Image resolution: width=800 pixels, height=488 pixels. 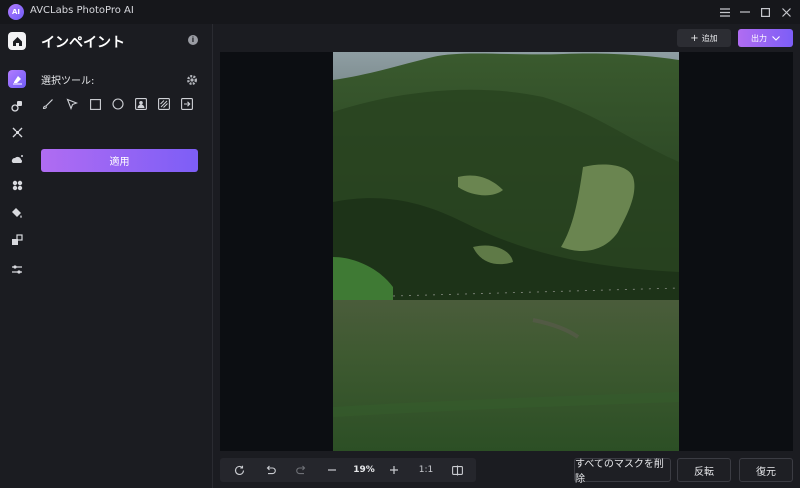 I want to click on object-remove-icon, so click(x=17, y=106).